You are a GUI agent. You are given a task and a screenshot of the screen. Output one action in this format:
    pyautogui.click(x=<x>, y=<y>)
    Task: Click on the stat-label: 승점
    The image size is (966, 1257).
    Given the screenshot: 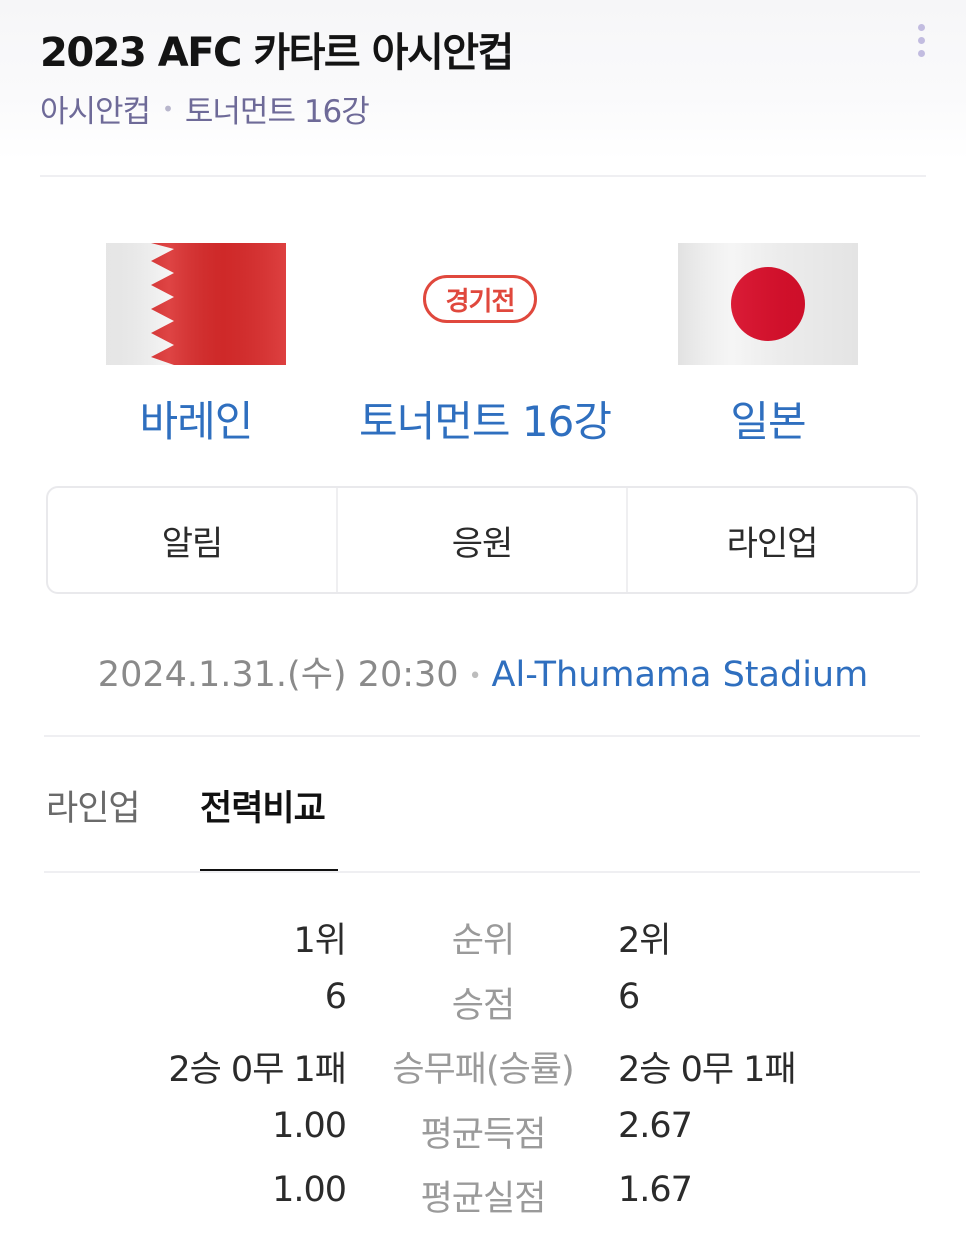 What is the action you would take?
    pyautogui.click(x=483, y=1005)
    